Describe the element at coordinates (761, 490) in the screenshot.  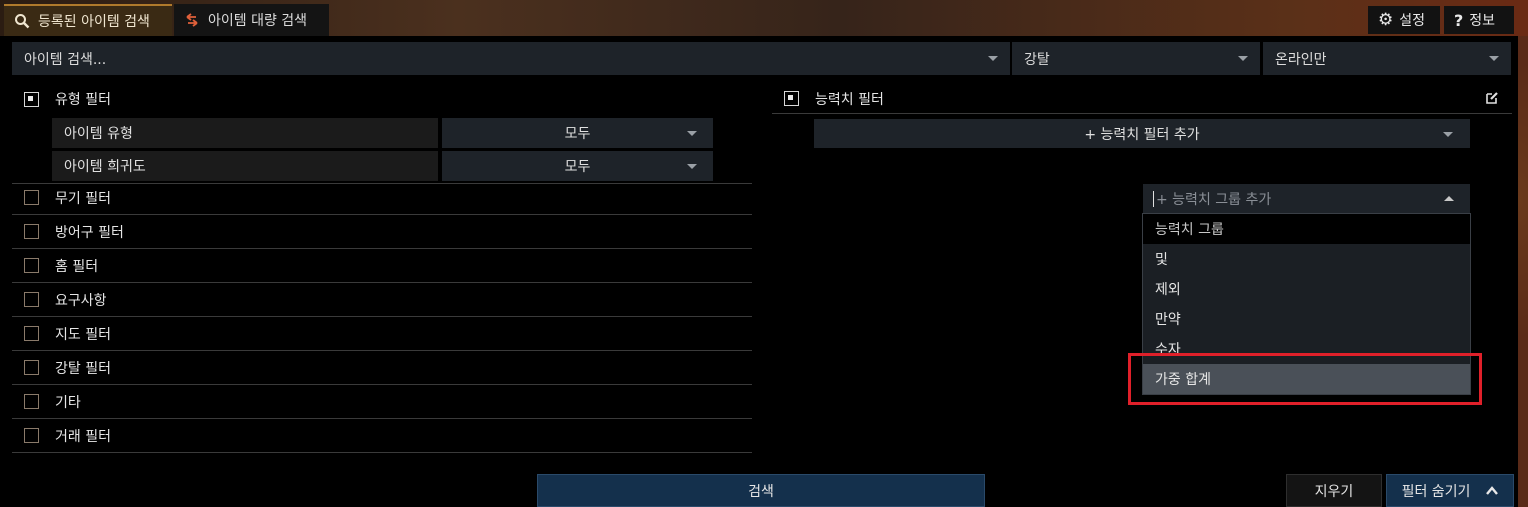
I see `search-button: 검색` at that location.